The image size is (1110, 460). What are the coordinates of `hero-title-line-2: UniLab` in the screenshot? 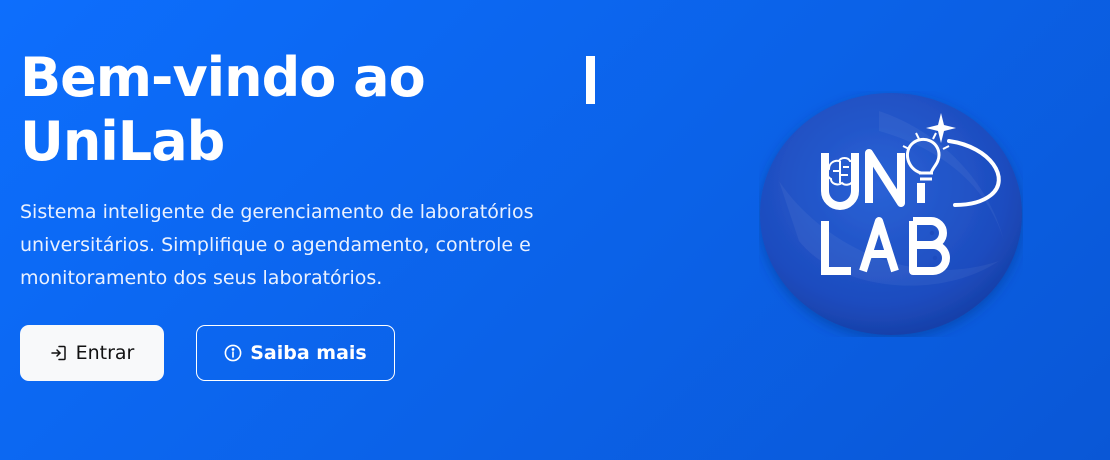 It's located at (122, 141).